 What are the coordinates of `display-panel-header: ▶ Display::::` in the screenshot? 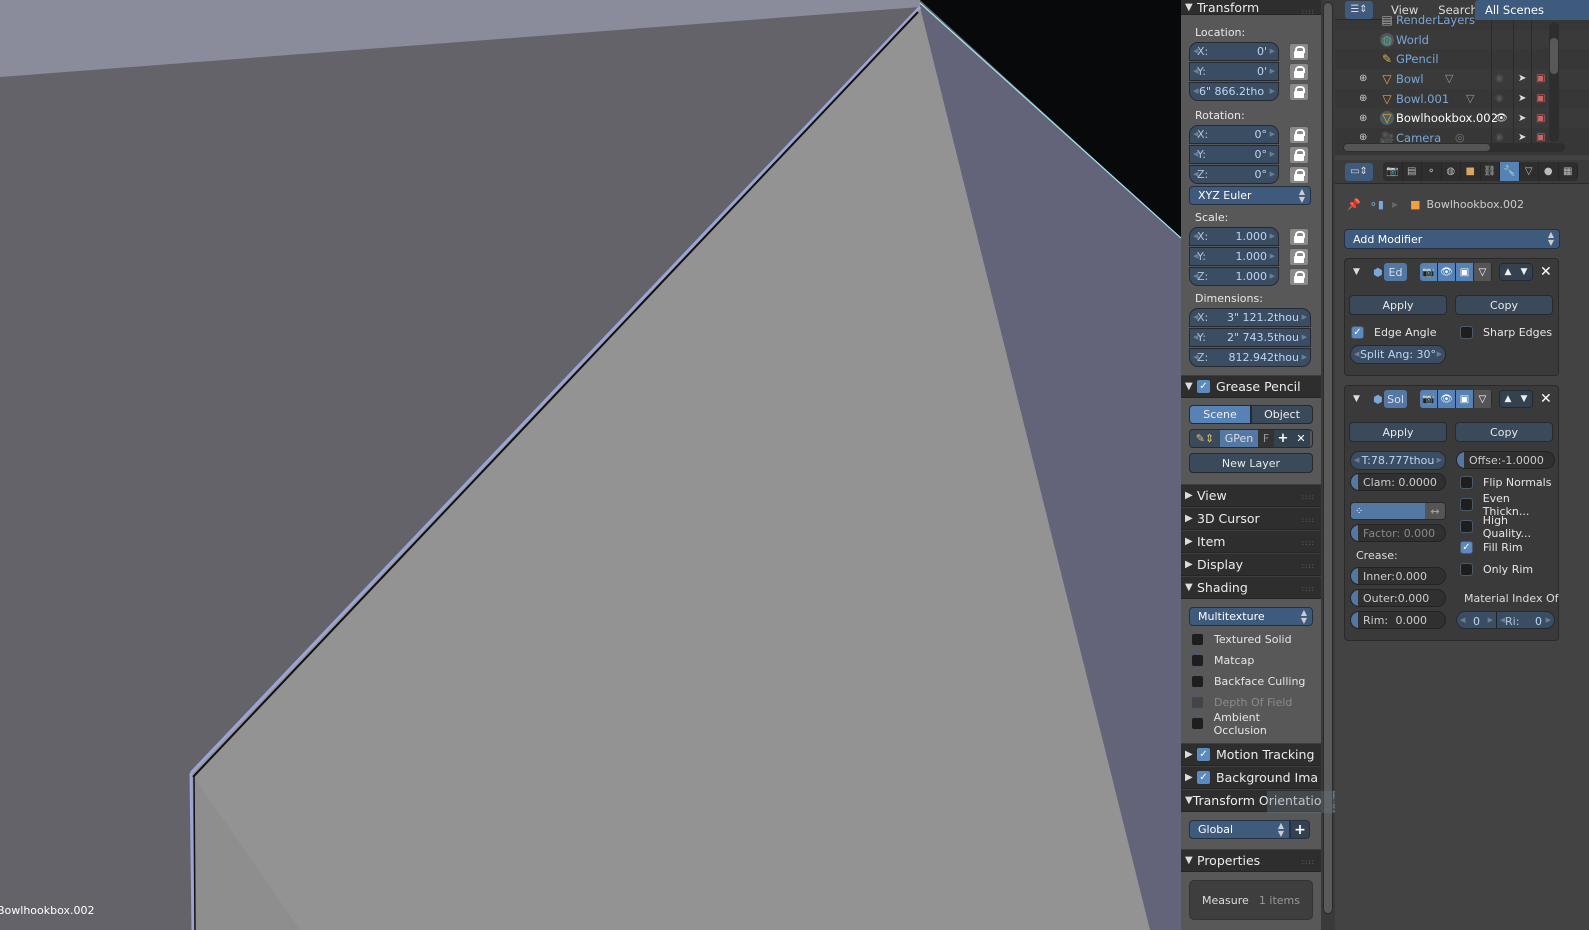 It's located at (1251, 564).